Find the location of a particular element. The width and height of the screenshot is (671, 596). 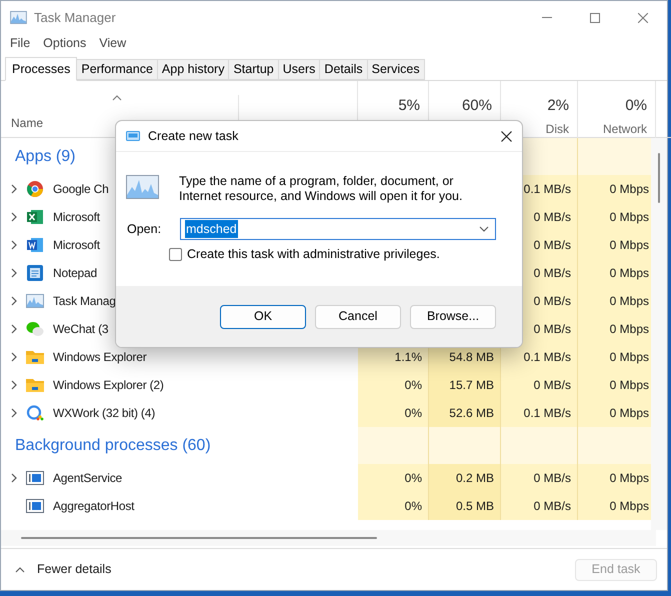

tab: App history is located at coordinates (194, 69).